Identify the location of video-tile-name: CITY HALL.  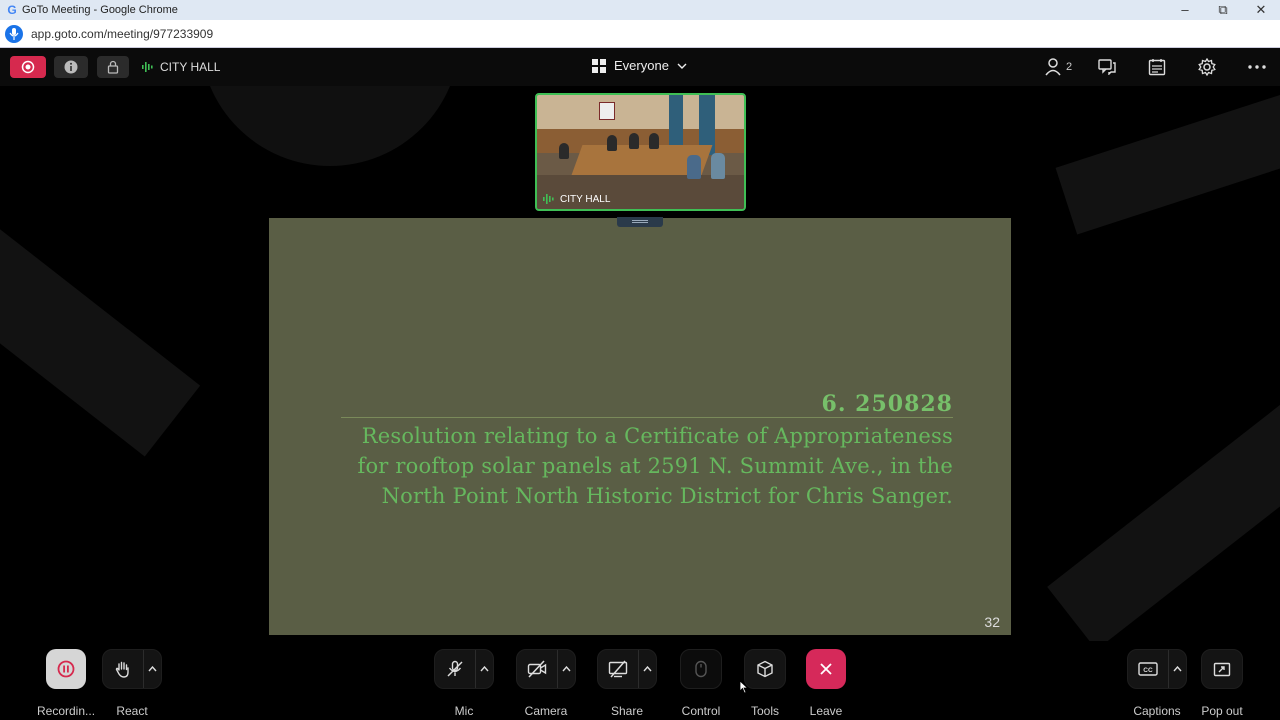
(585, 199).